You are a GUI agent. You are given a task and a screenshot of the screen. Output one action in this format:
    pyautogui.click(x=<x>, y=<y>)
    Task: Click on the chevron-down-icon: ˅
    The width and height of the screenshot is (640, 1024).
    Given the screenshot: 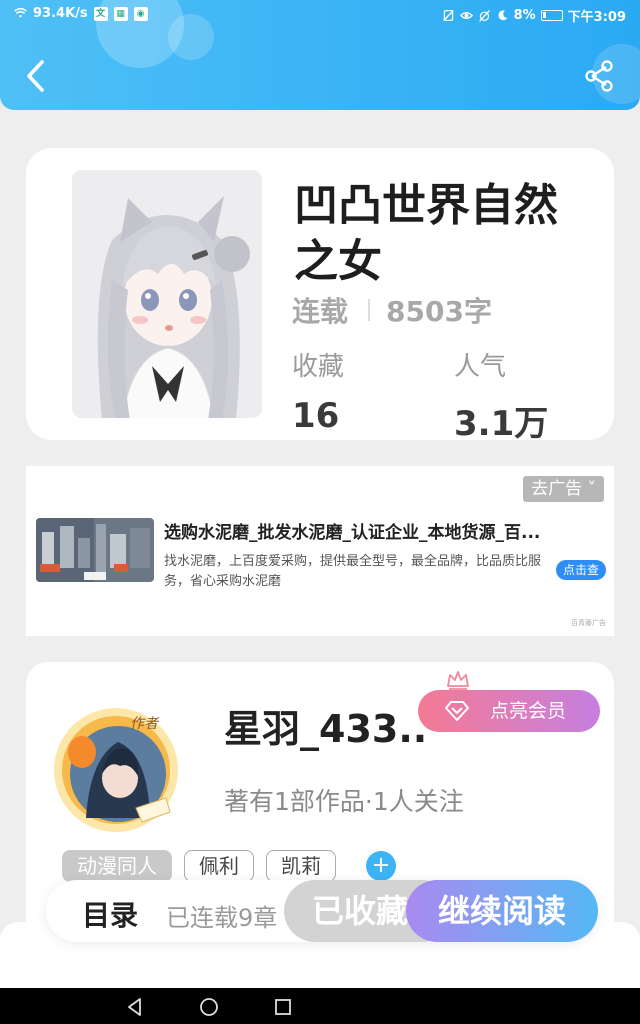 What is the action you would take?
    pyautogui.click(x=592, y=489)
    